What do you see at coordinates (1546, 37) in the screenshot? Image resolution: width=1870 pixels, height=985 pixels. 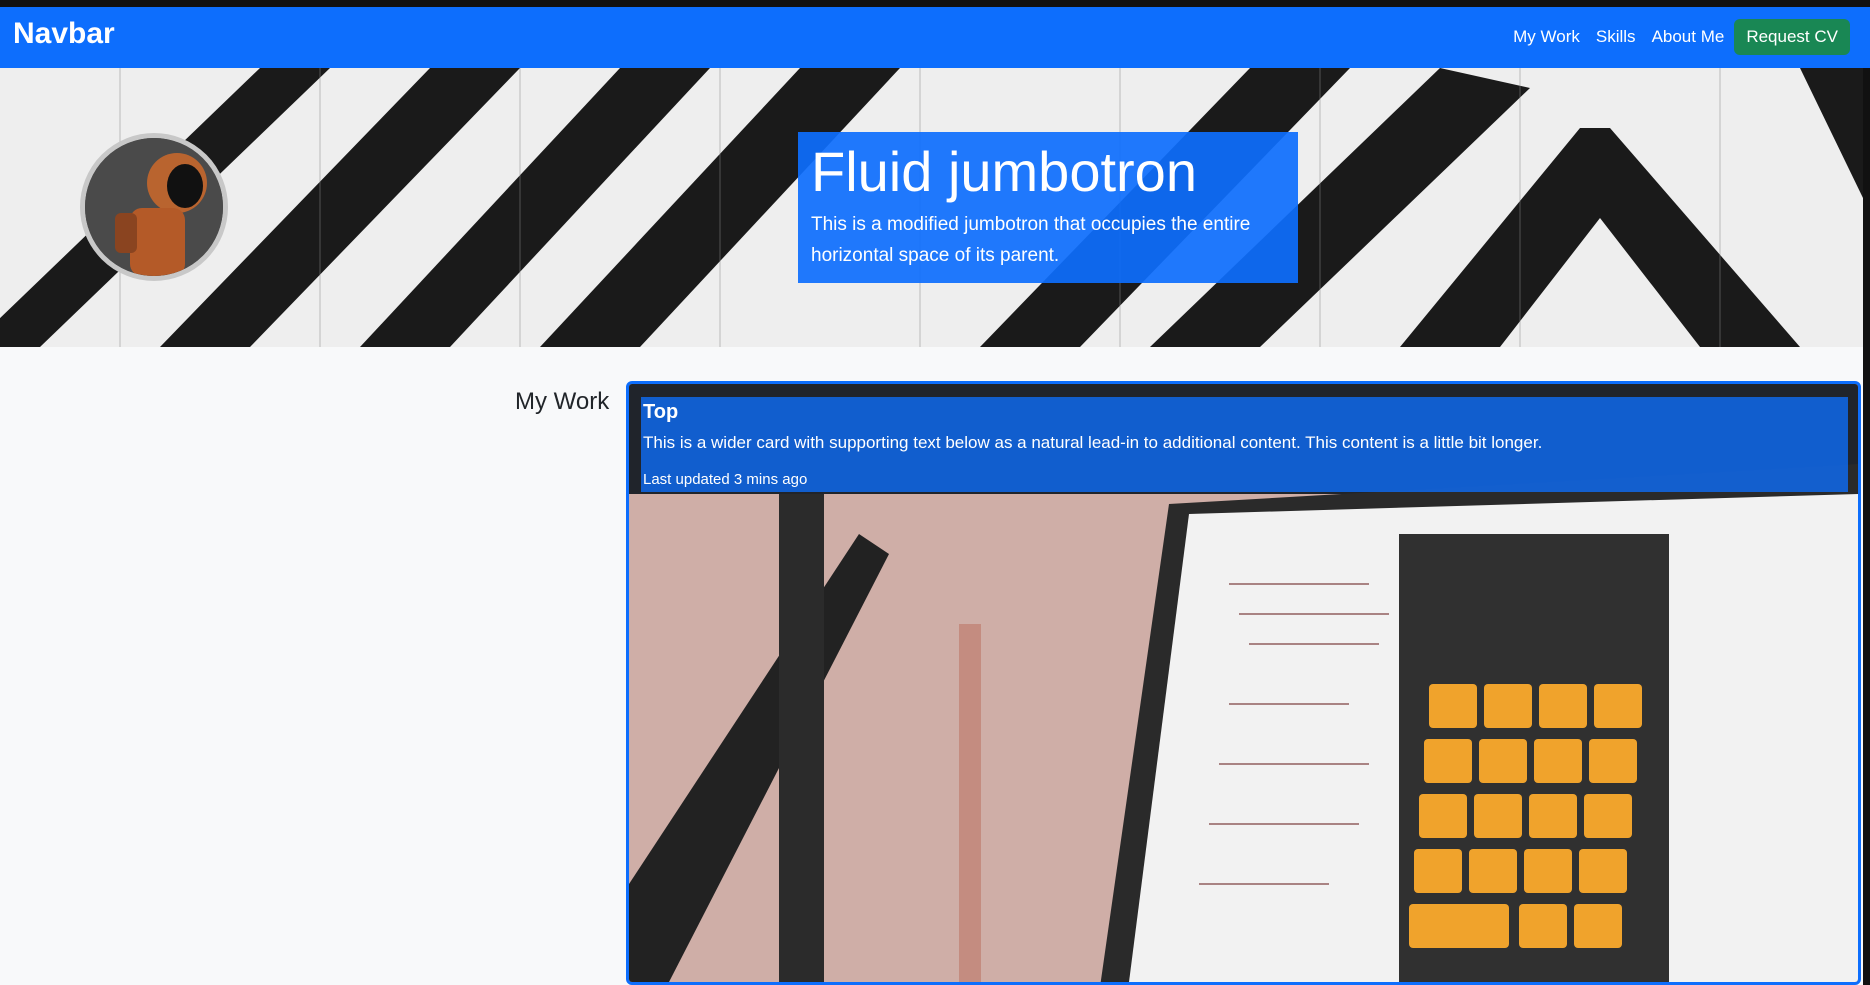 I see `nav-link-my-work: My Work` at bounding box center [1546, 37].